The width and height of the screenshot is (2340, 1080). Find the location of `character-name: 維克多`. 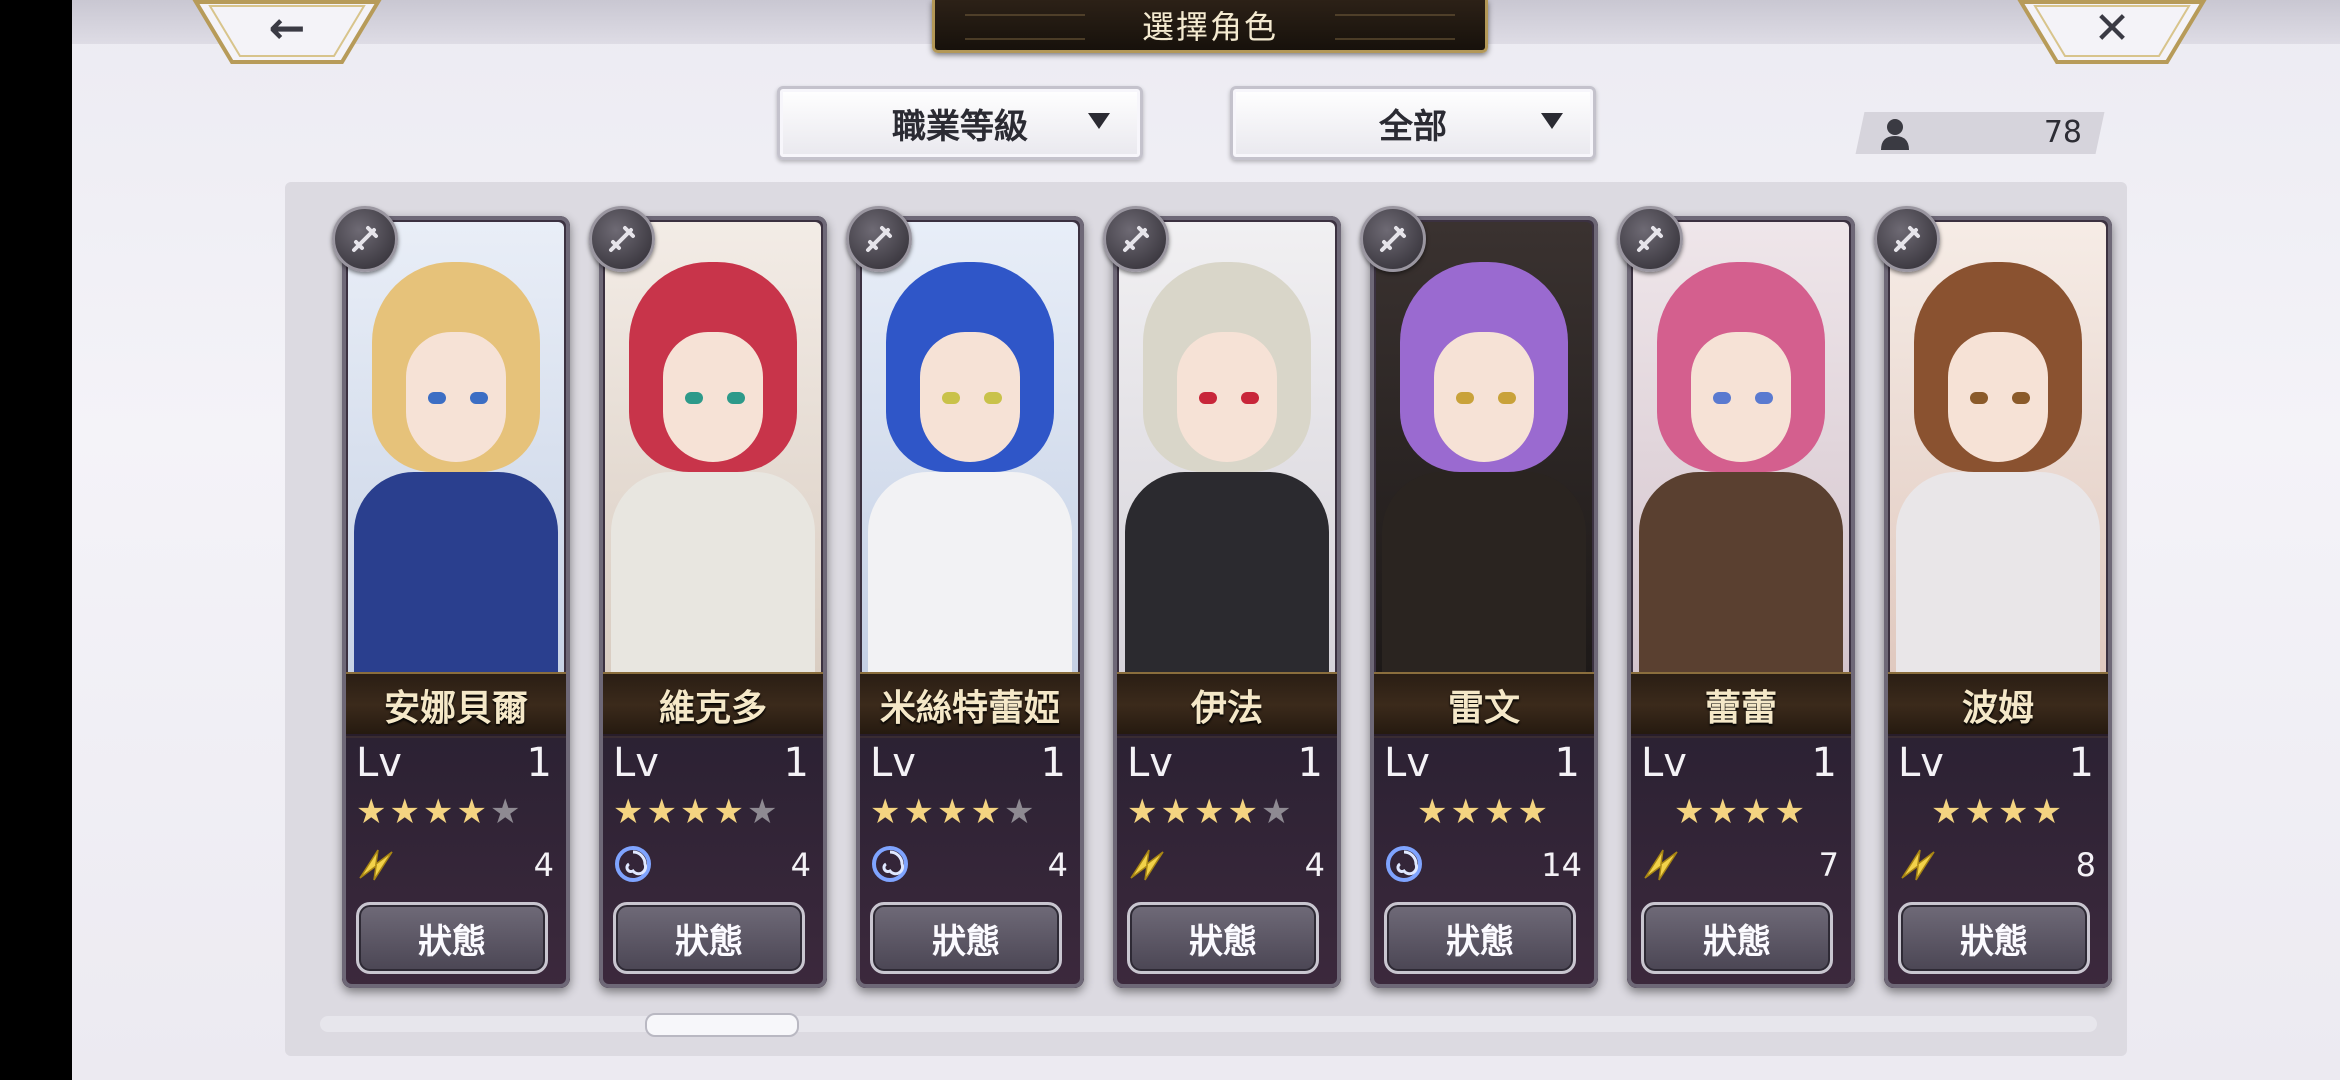

character-name: 維克多 is located at coordinates (713, 705).